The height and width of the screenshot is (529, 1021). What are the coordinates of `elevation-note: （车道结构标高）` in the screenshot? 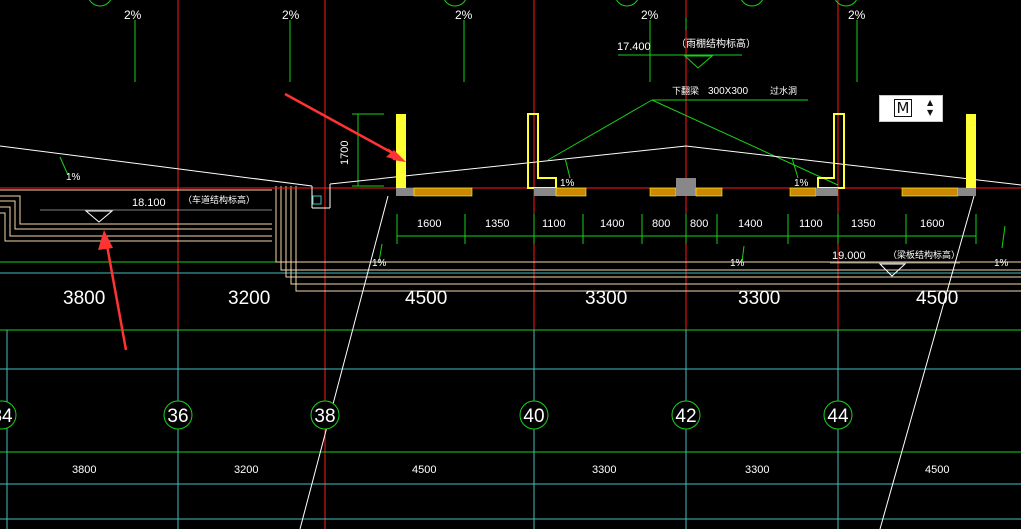 It's located at (219, 199).